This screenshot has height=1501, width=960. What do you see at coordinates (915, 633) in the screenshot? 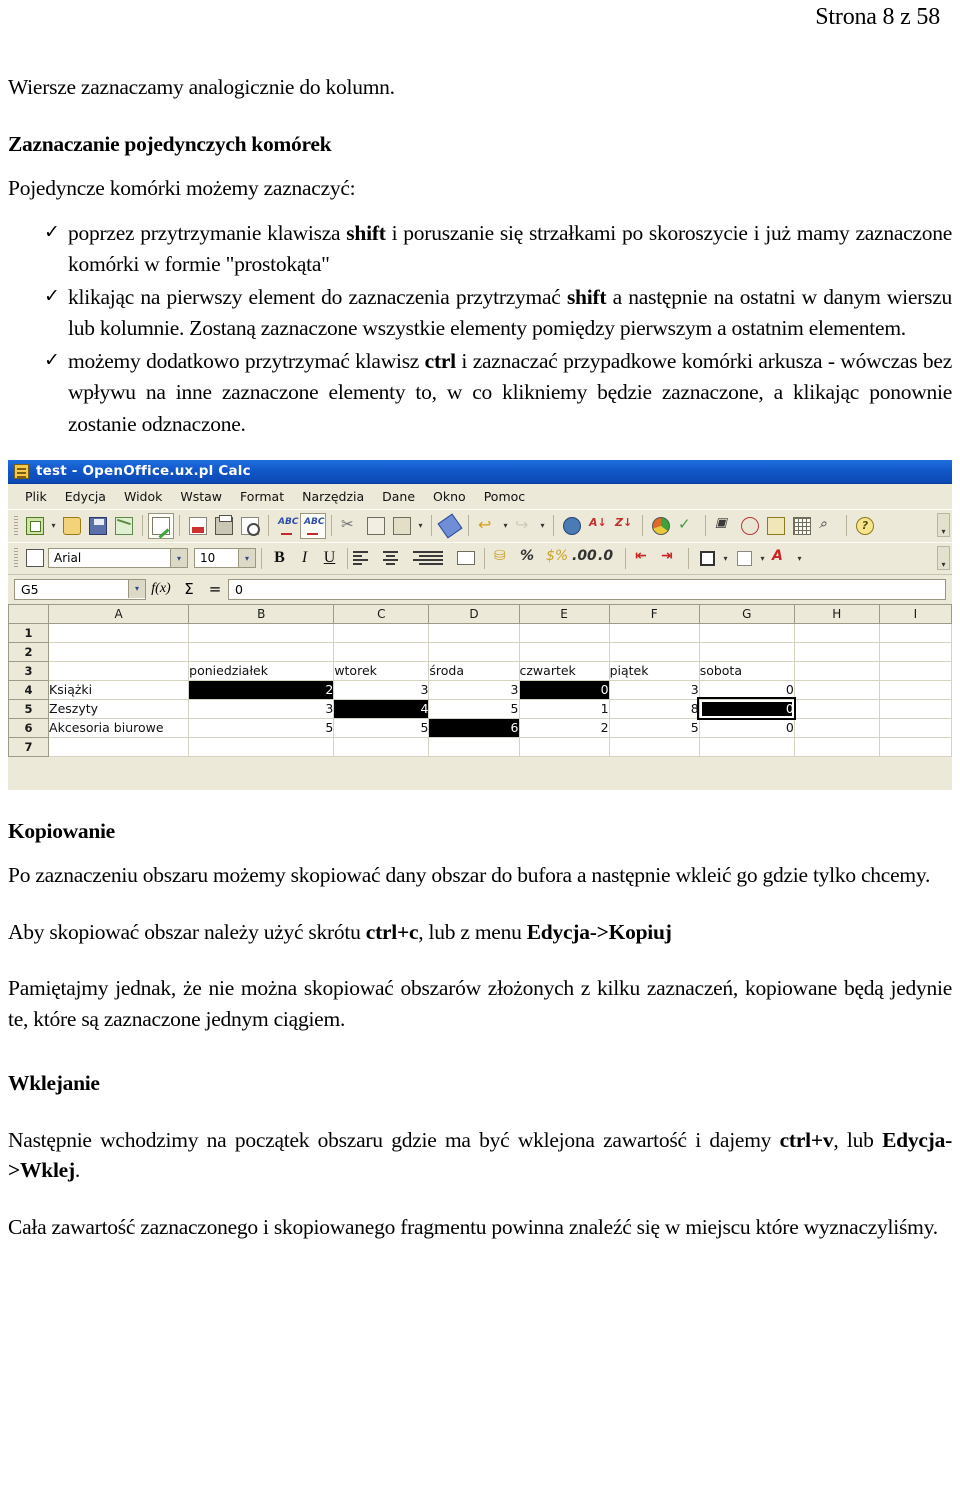
I see `cell-I1` at bounding box center [915, 633].